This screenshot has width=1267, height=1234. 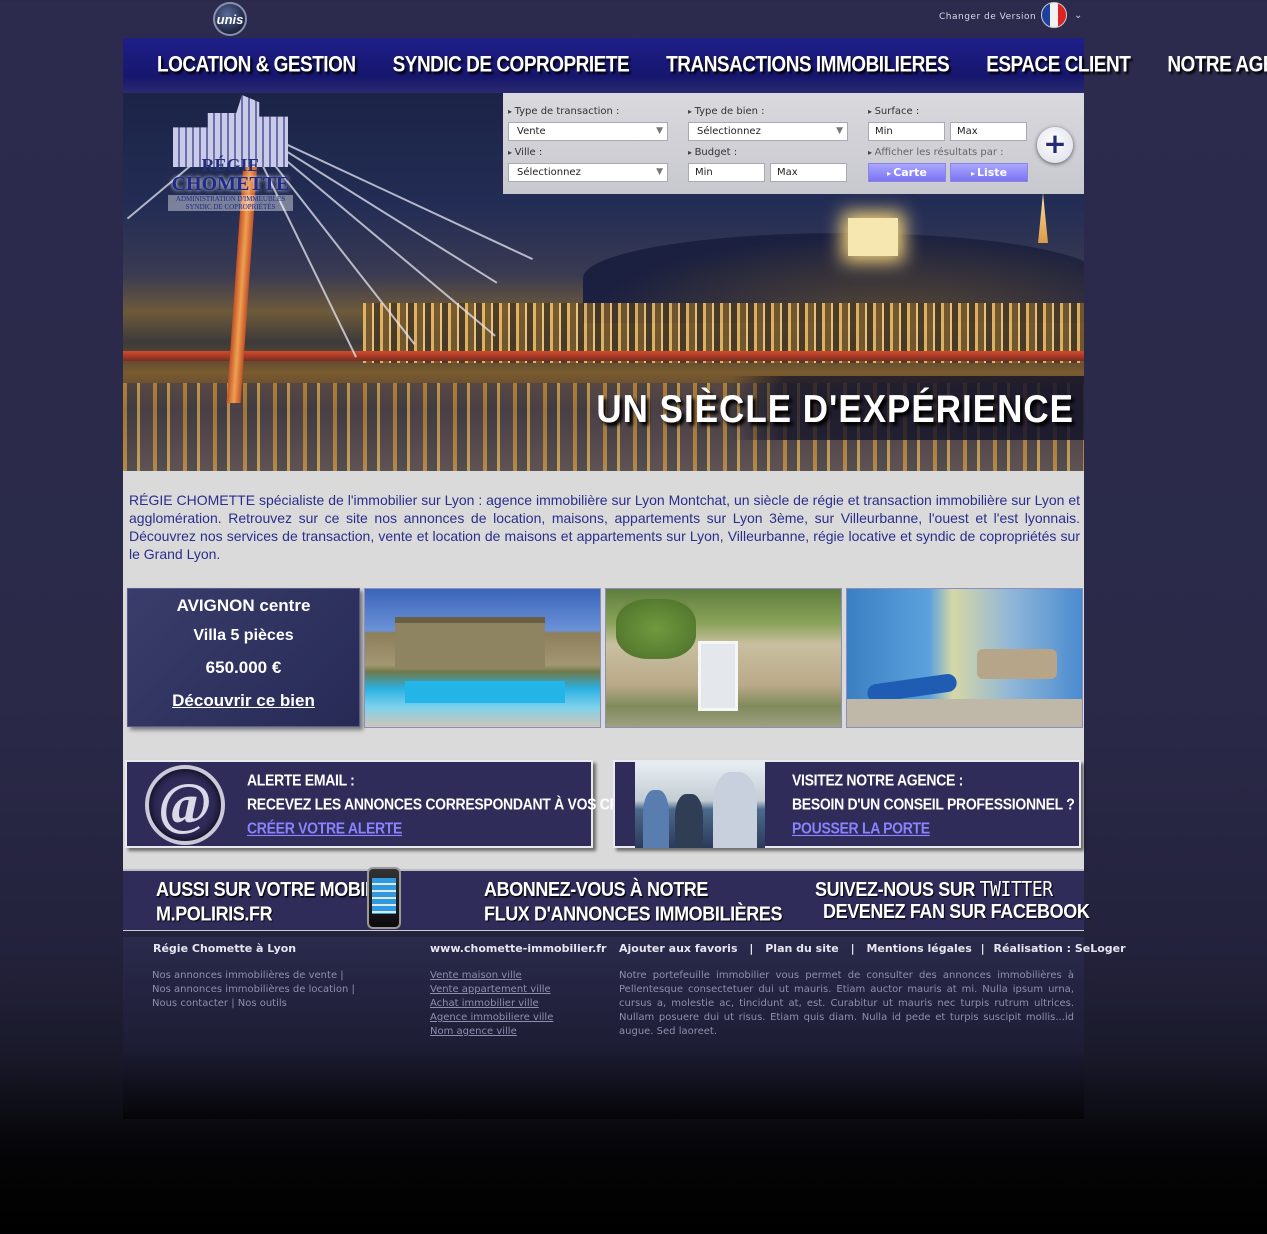 What do you see at coordinates (588, 131) in the screenshot?
I see `transaction-type-select: Vente ▼` at bounding box center [588, 131].